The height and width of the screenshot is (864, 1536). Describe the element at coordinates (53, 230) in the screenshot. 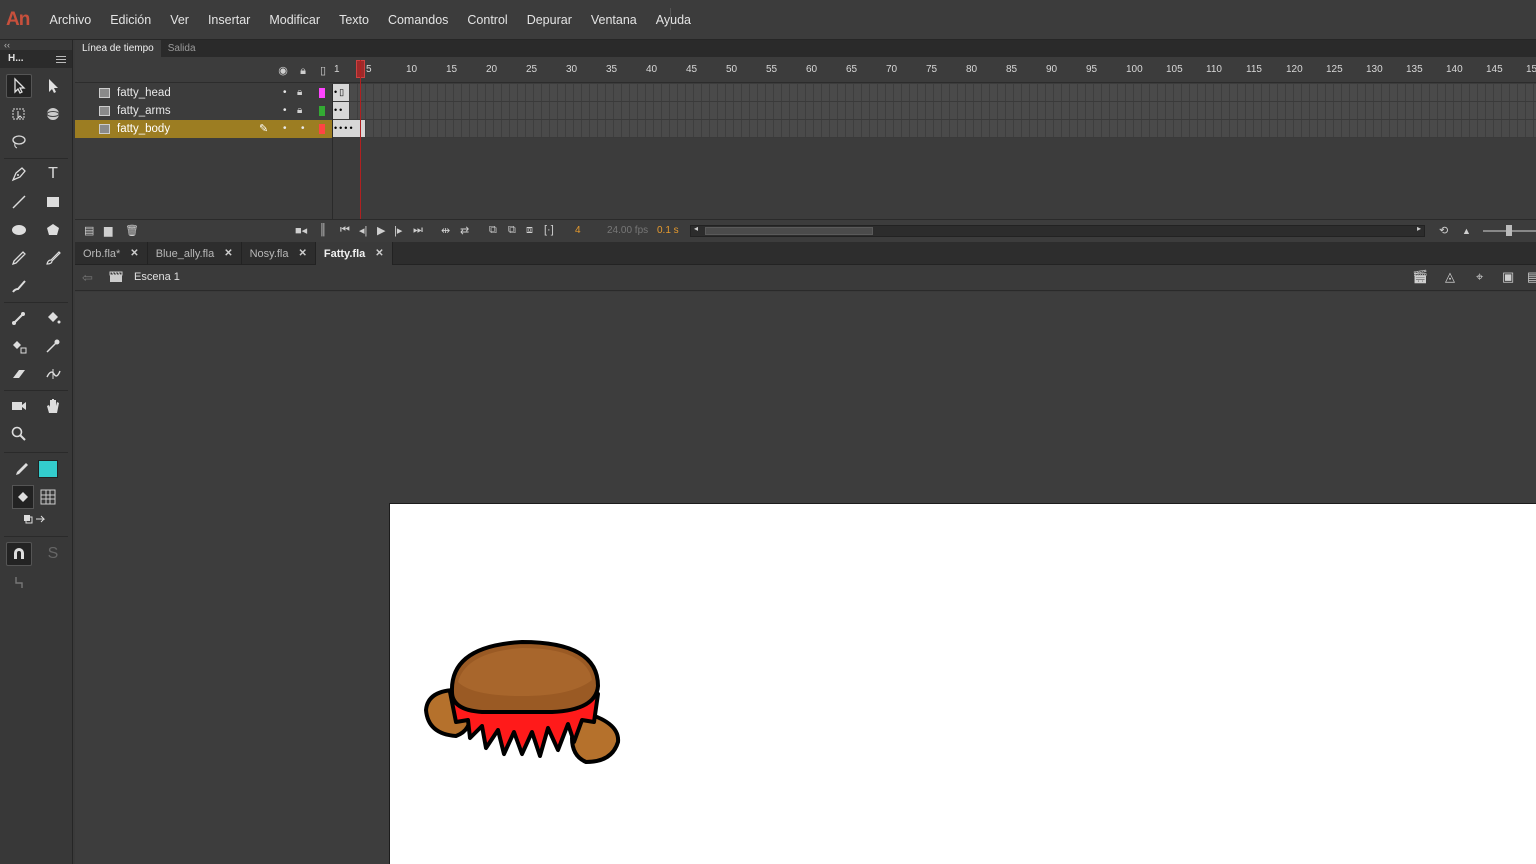

I see `polystar-tool` at that location.